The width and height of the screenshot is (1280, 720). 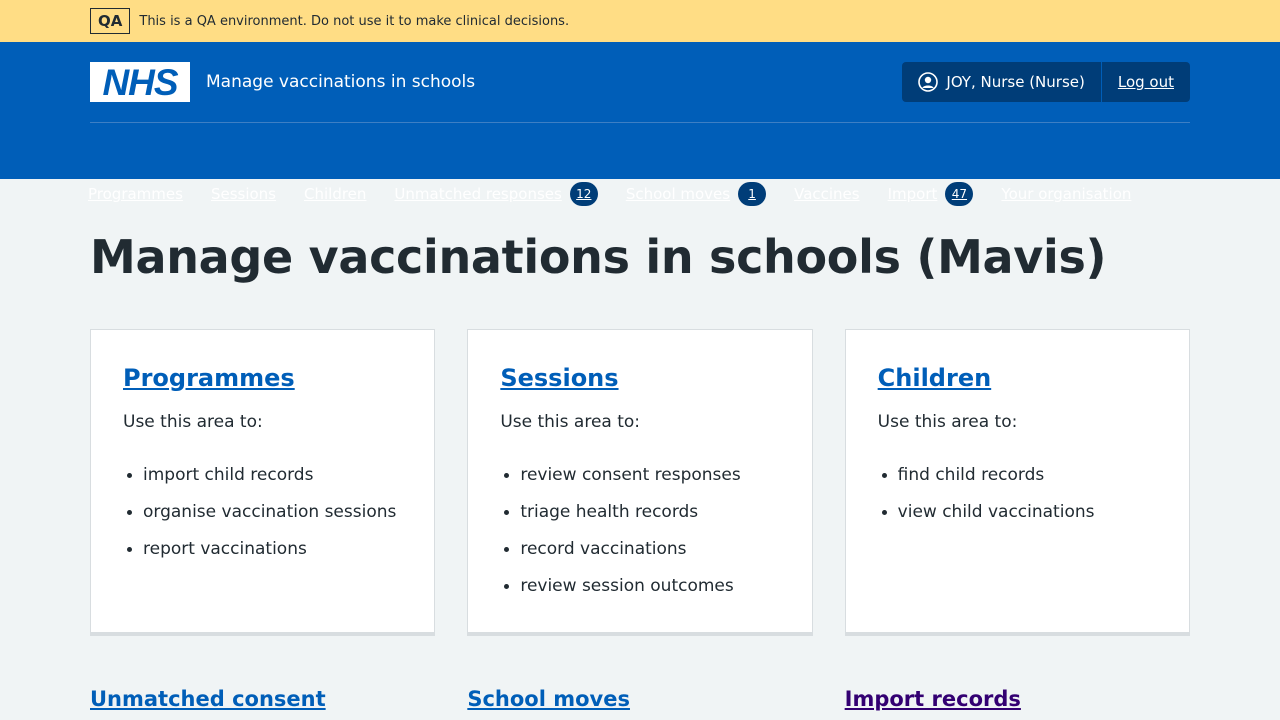 What do you see at coordinates (912, 194) in the screenshot?
I see `nav-label: Import` at bounding box center [912, 194].